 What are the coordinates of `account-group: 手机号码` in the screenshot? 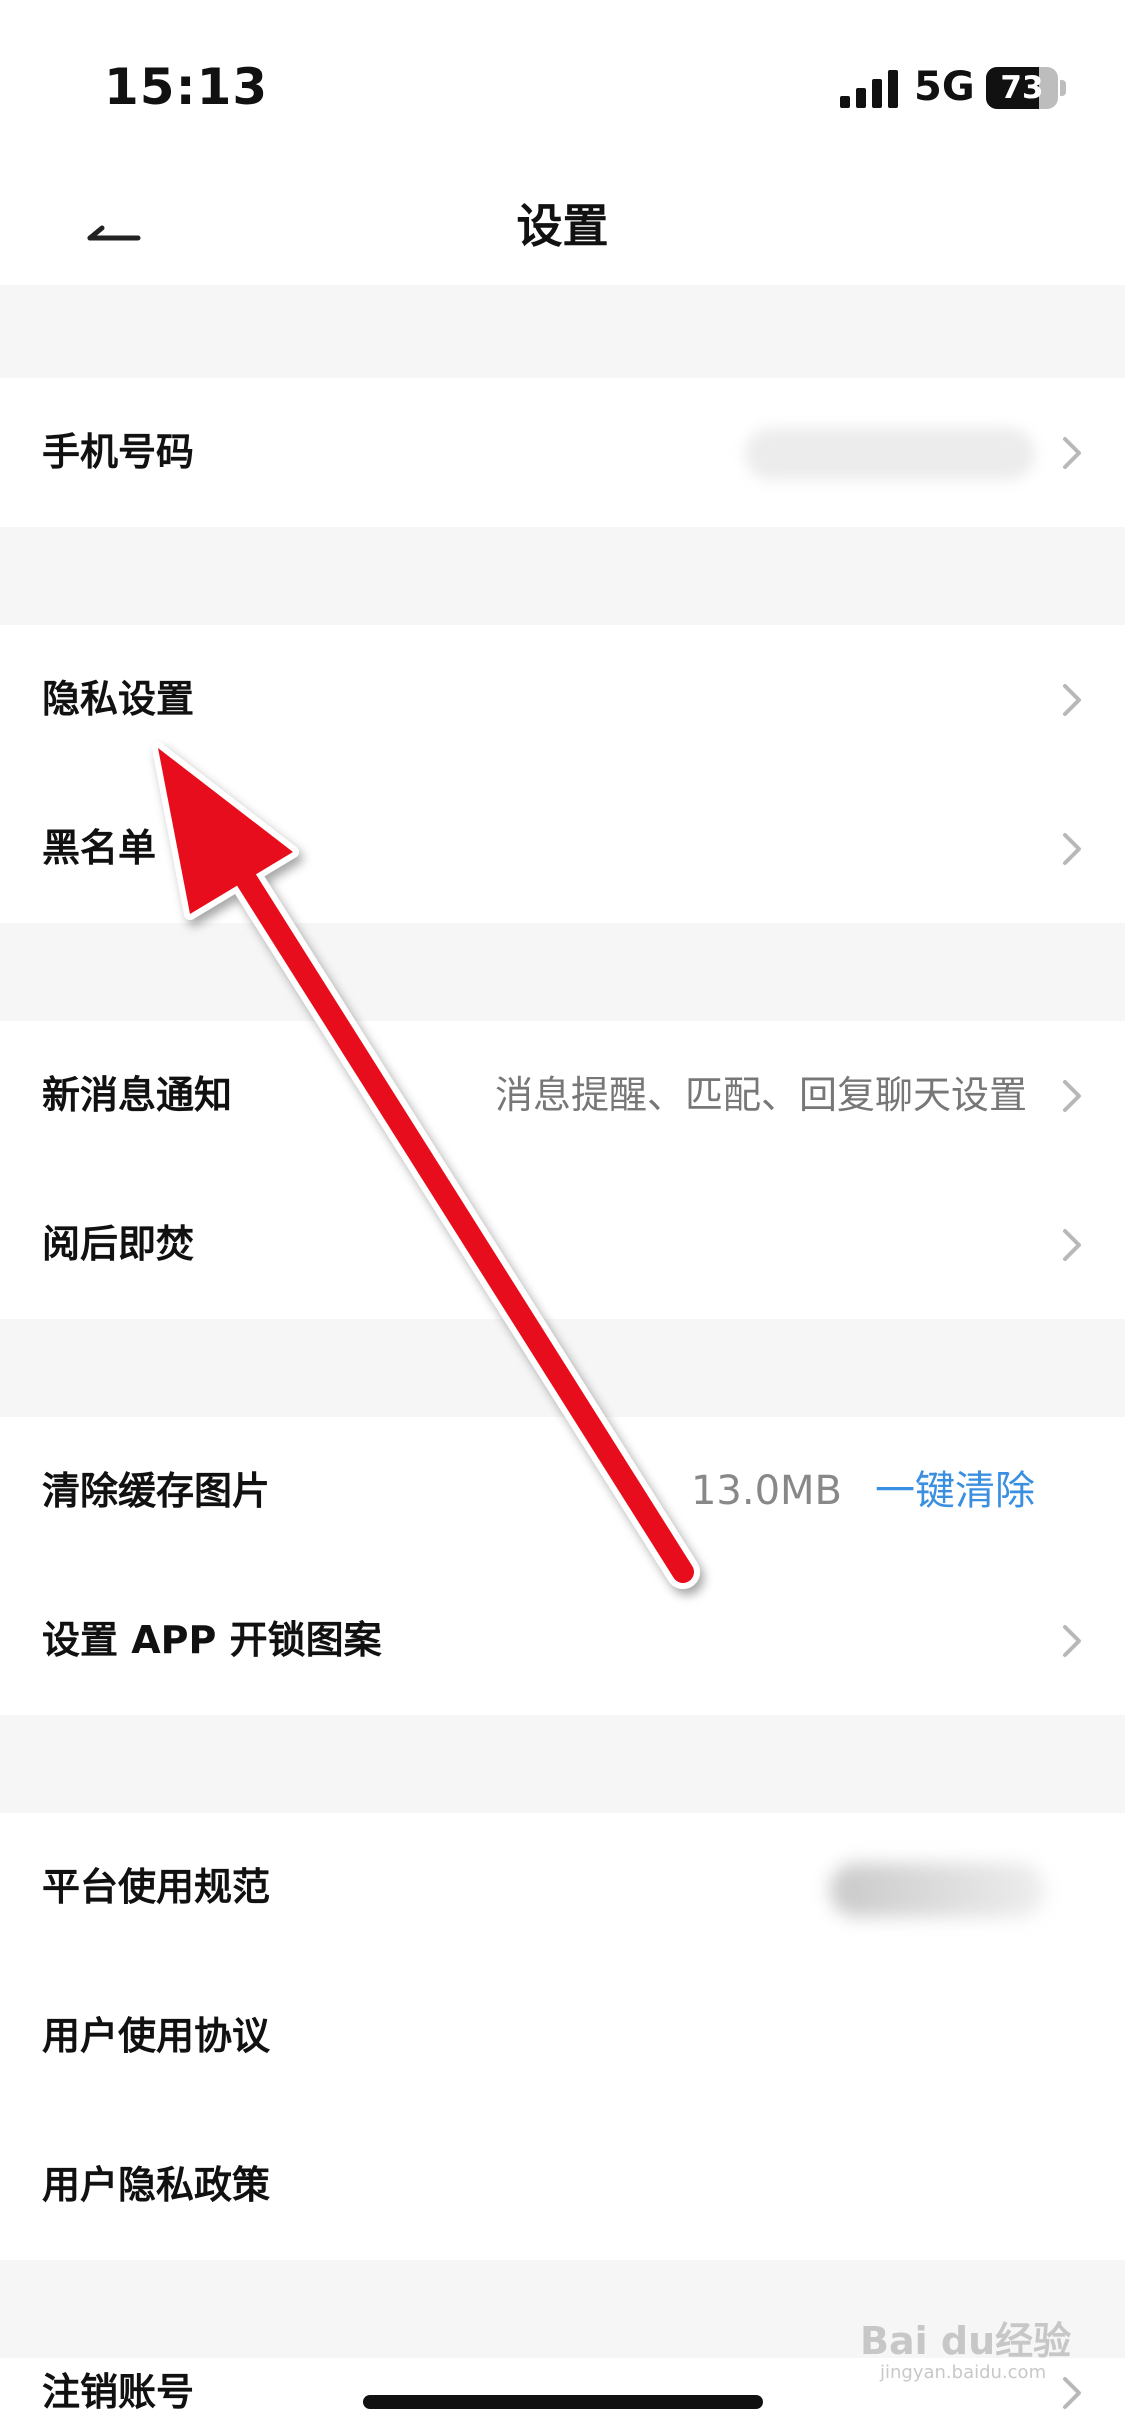 It's located at (562, 452).